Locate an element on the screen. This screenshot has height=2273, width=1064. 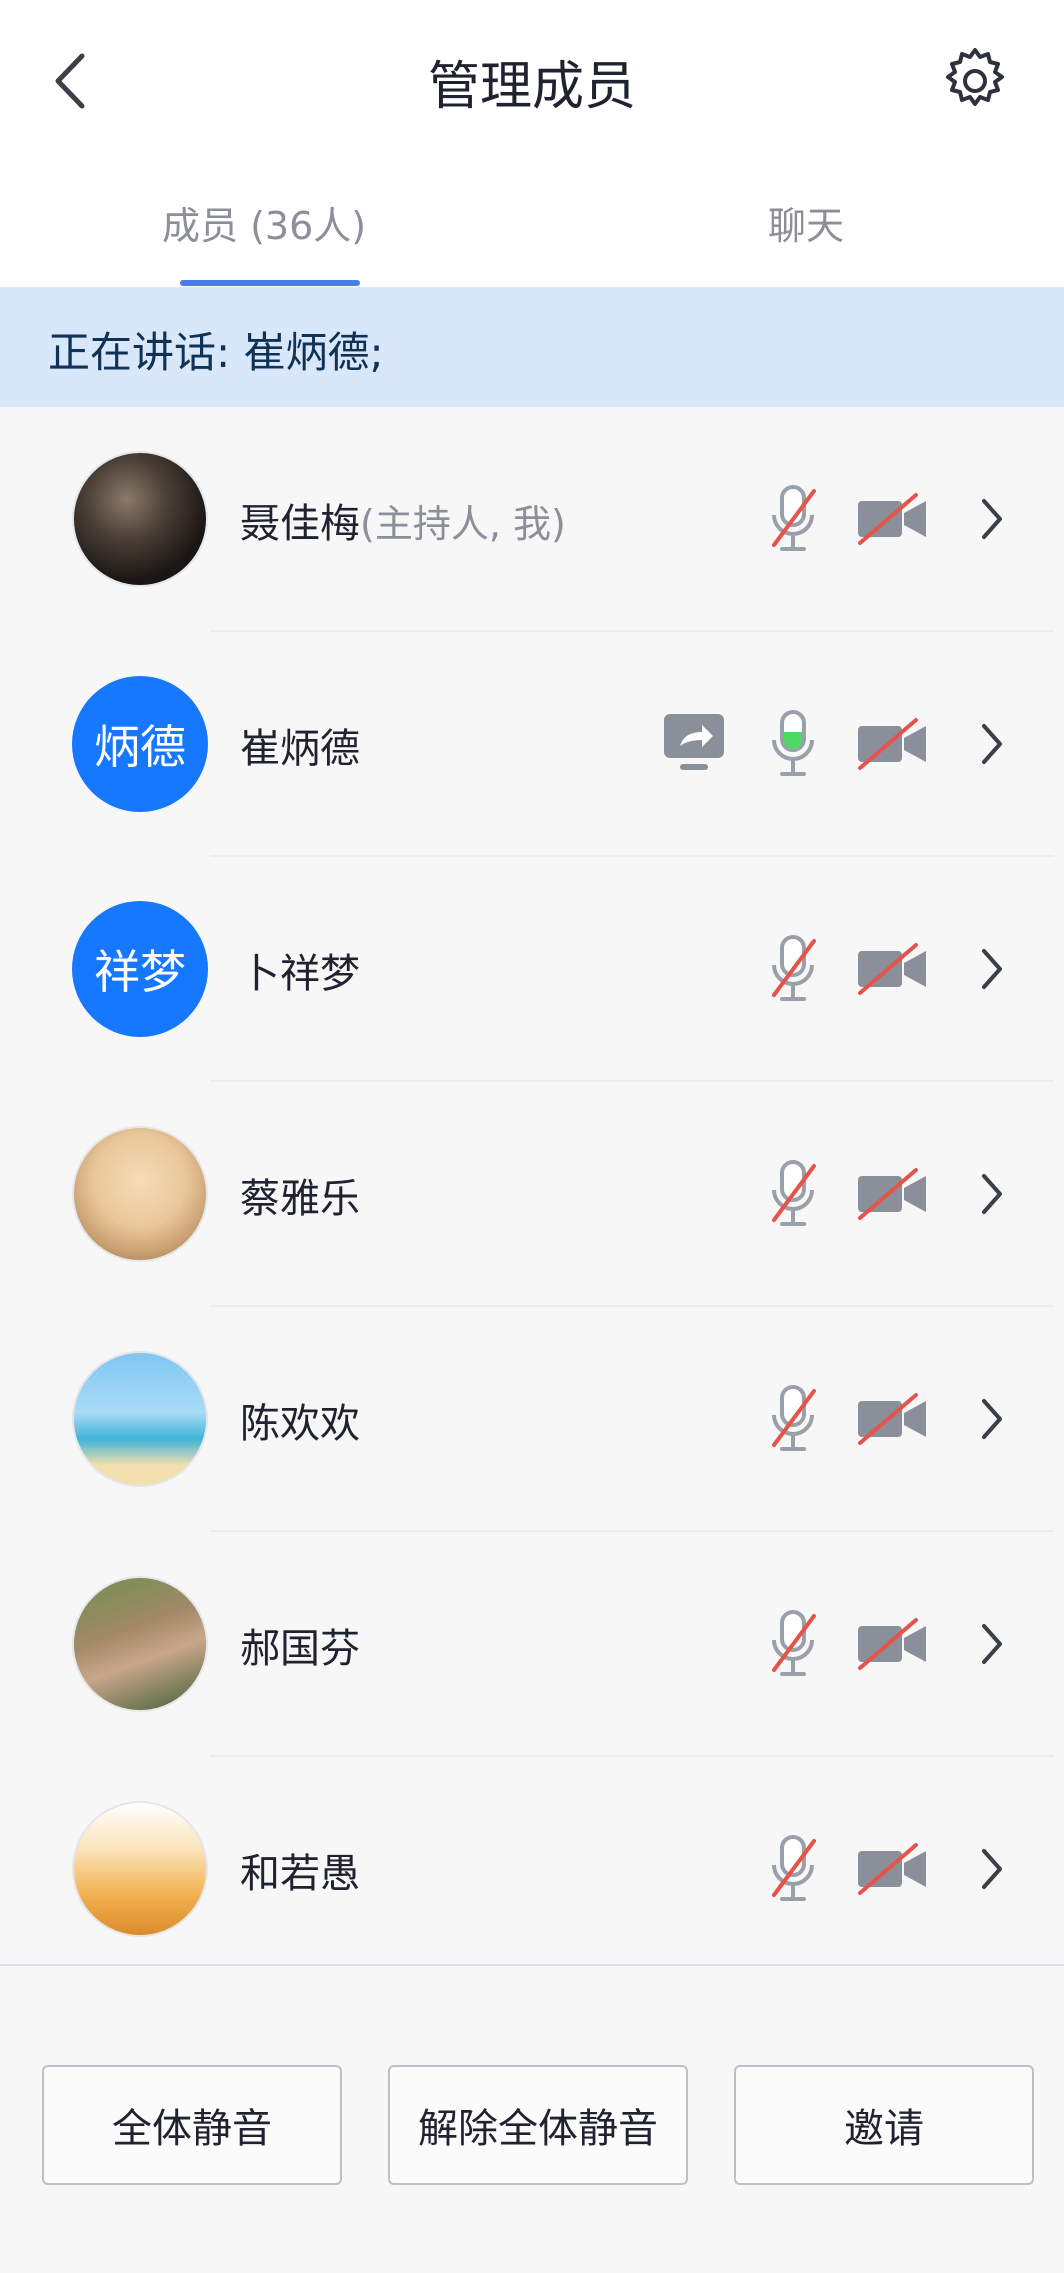
member-row: 炳德 崔炳德 is located at coordinates (532, 744).